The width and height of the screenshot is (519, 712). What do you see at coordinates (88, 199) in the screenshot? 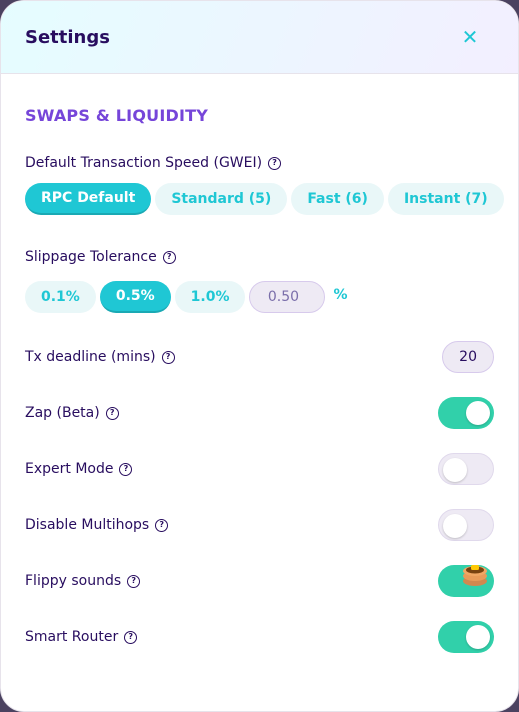
I see `gas-option-rpc-default: RPC Default` at bounding box center [88, 199].